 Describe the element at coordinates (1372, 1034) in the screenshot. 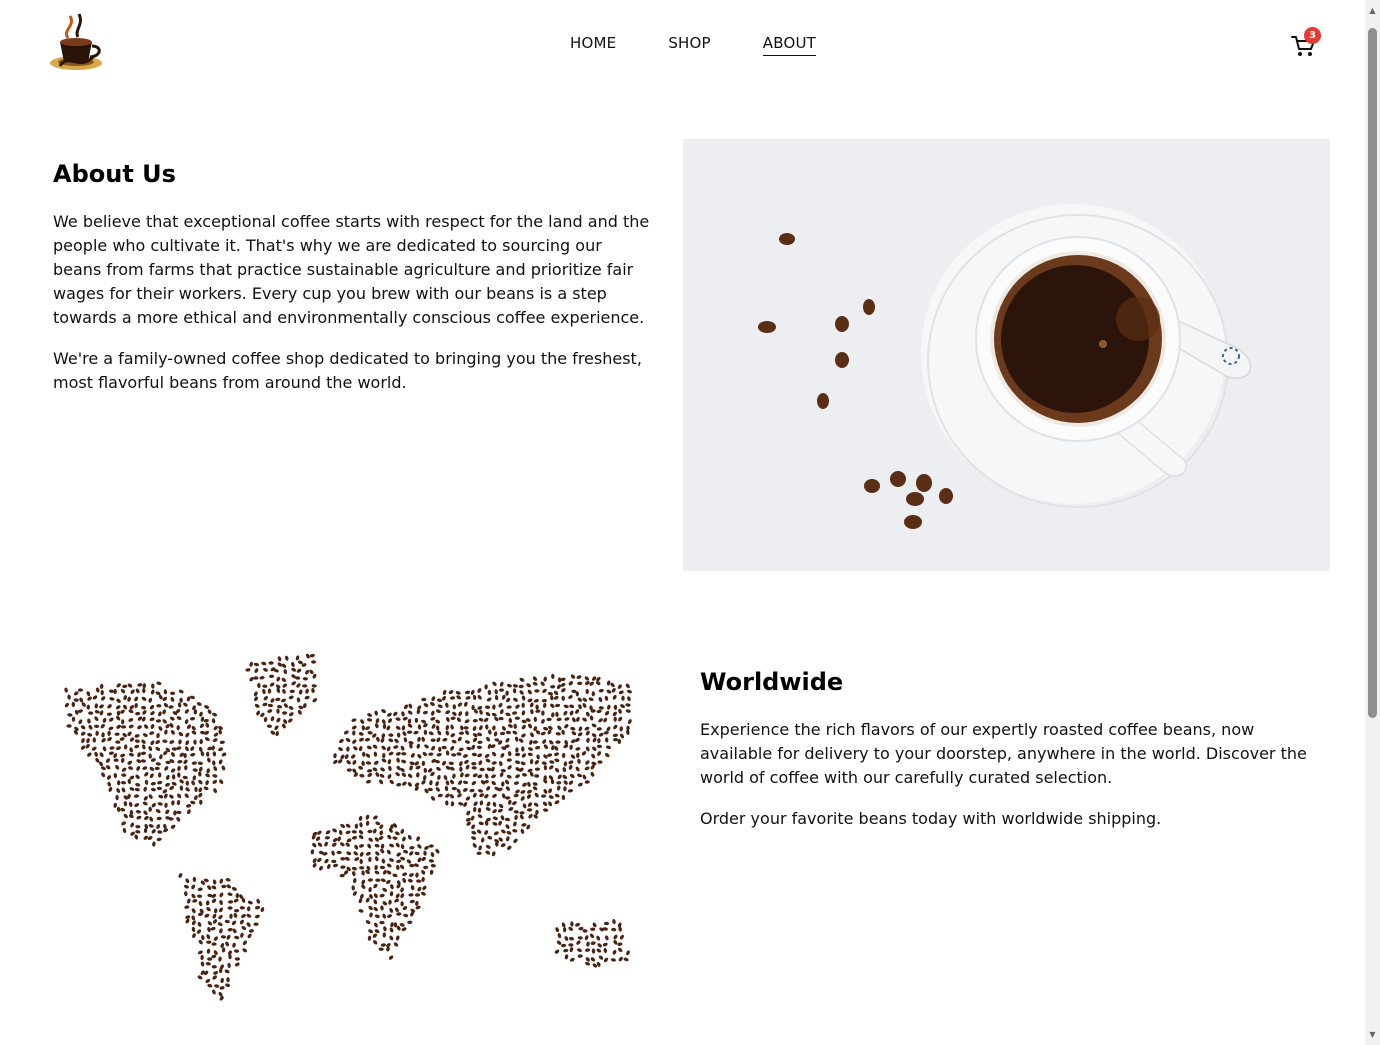

I see `scroll-down-arrow-icon: ▼` at that location.